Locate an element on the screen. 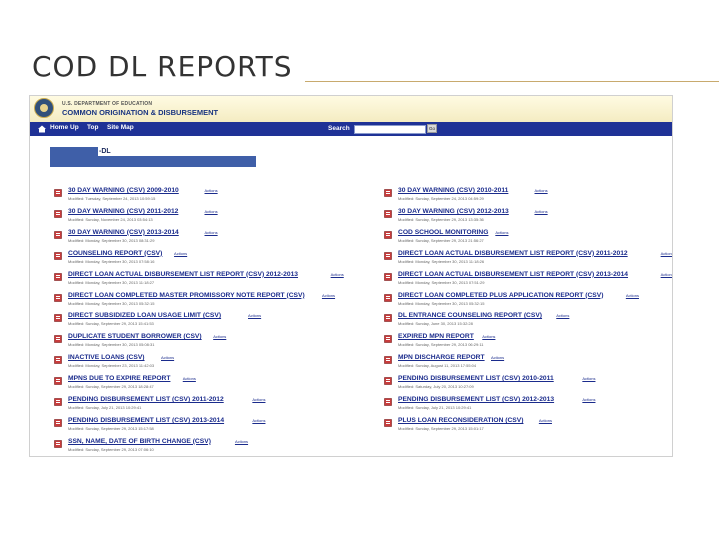 The image size is (720, 540). slide-title: COD DL REPORTS is located at coordinates (162, 66).